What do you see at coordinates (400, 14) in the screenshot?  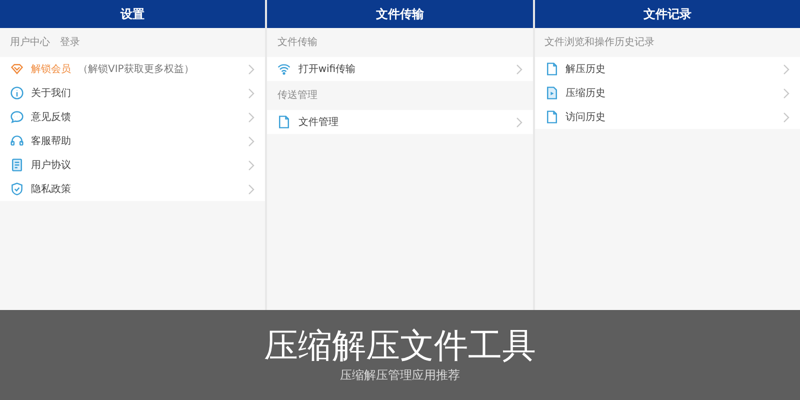 I see `screen-title: 文件传输` at bounding box center [400, 14].